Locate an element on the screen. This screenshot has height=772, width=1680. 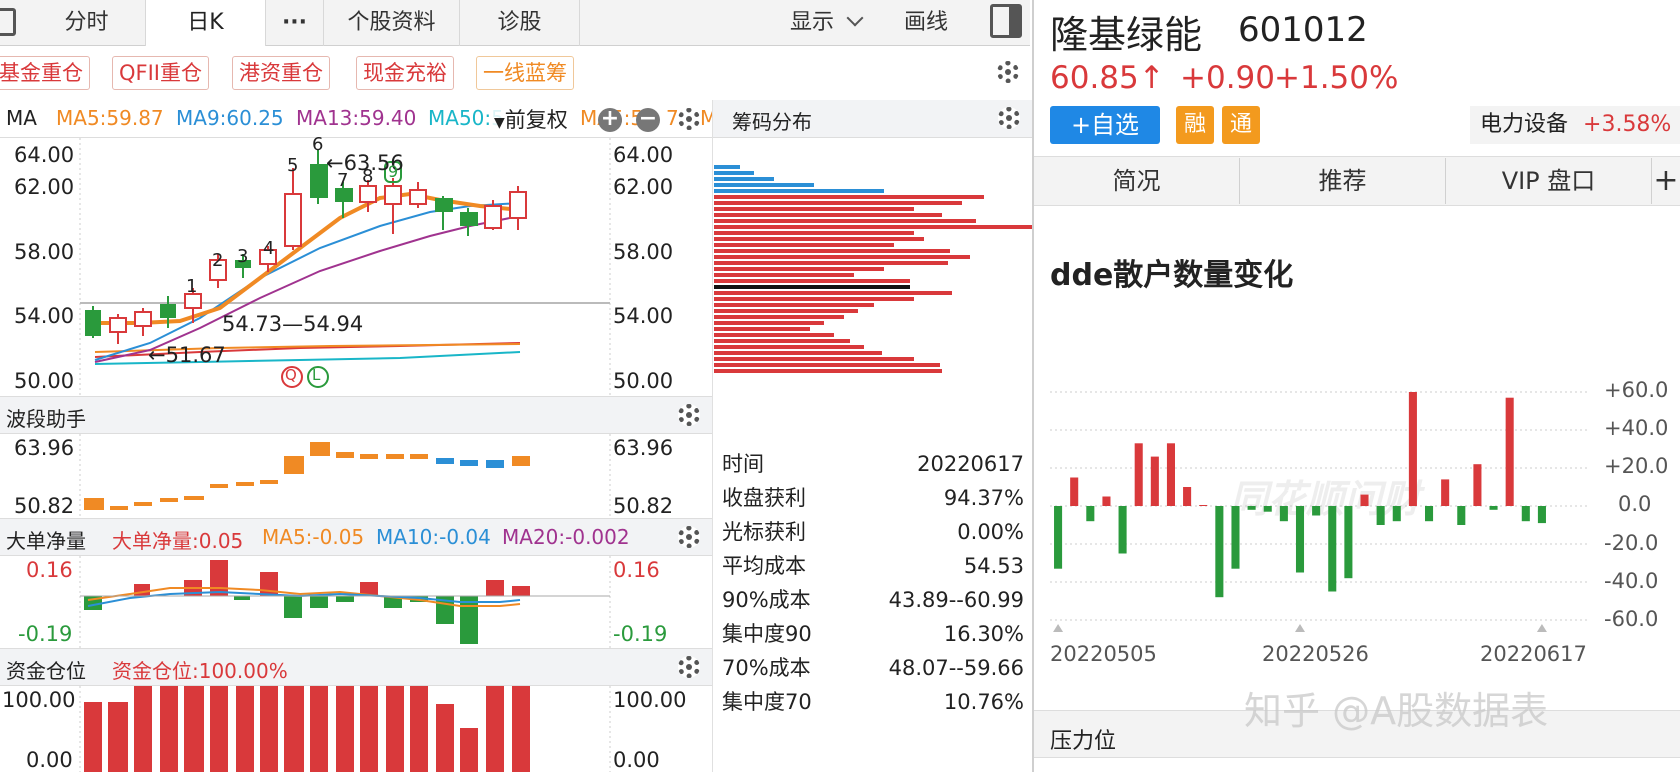
ma9-legend: MA9:60.25 is located at coordinates (230, 118).